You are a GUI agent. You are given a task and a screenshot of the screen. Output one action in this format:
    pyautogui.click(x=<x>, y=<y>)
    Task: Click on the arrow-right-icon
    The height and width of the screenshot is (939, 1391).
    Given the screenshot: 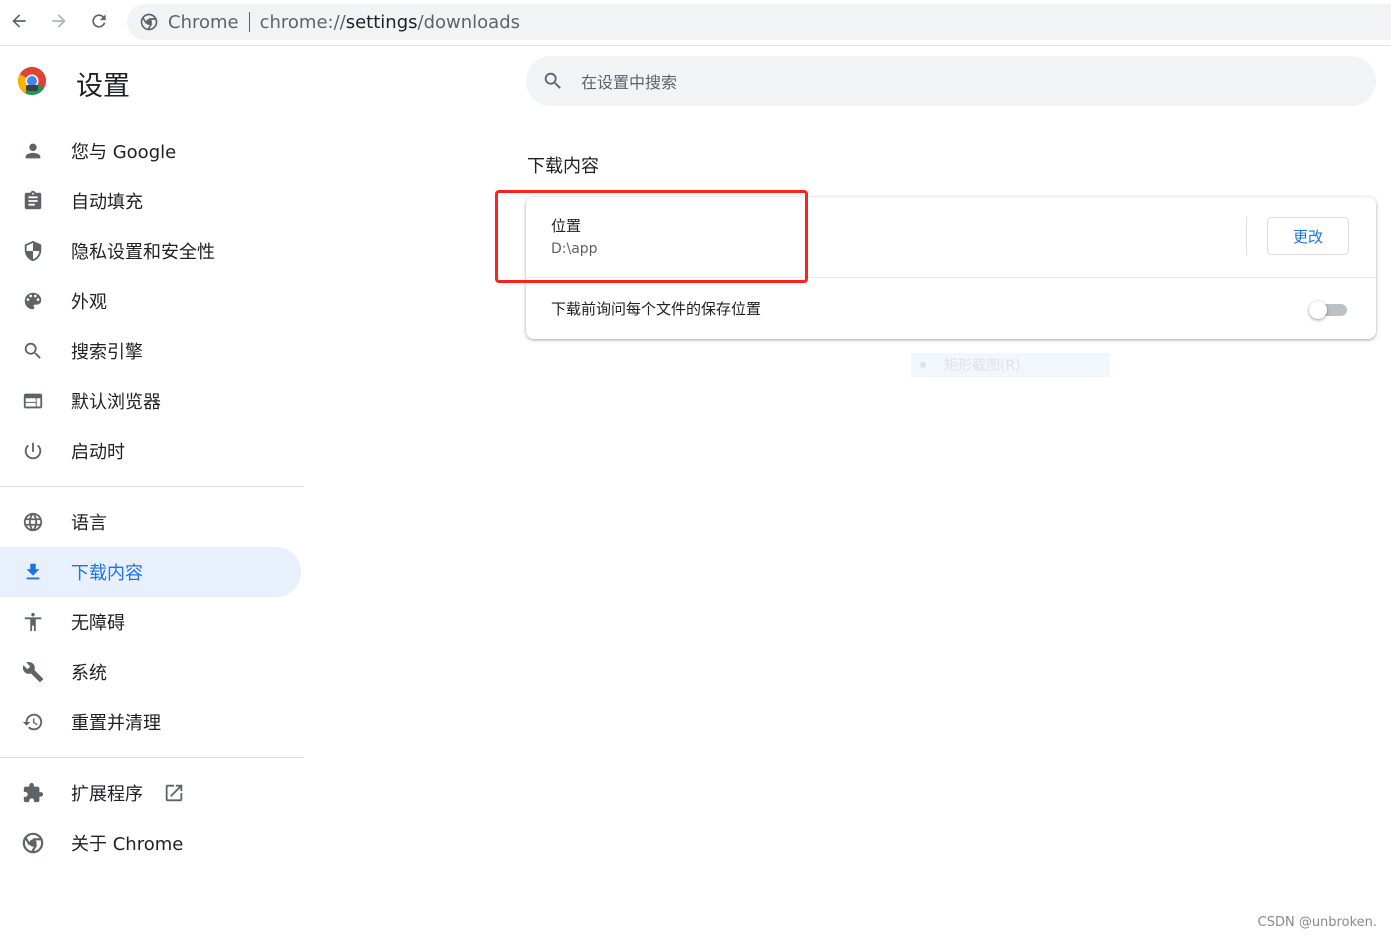 What is the action you would take?
    pyautogui.click(x=59, y=21)
    